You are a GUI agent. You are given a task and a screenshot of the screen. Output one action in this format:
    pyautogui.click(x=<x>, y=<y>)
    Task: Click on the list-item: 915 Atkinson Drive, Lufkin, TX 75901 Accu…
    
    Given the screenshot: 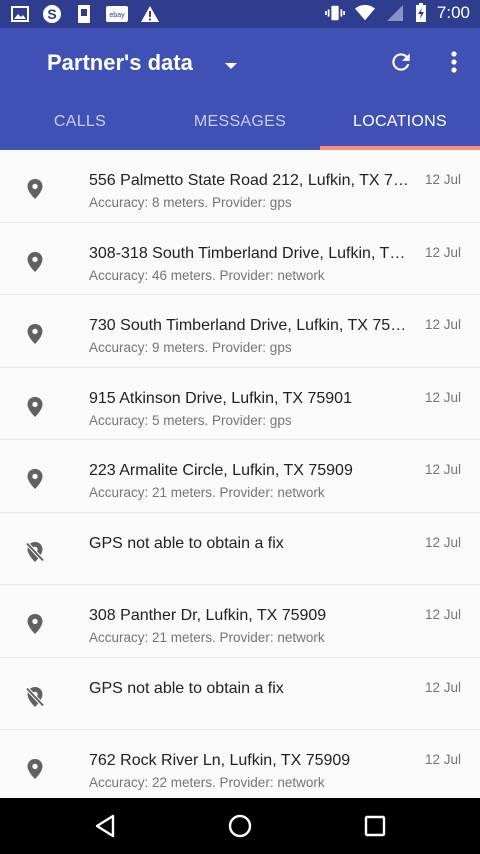 What is the action you would take?
    pyautogui.click(x=240, y=403)
    